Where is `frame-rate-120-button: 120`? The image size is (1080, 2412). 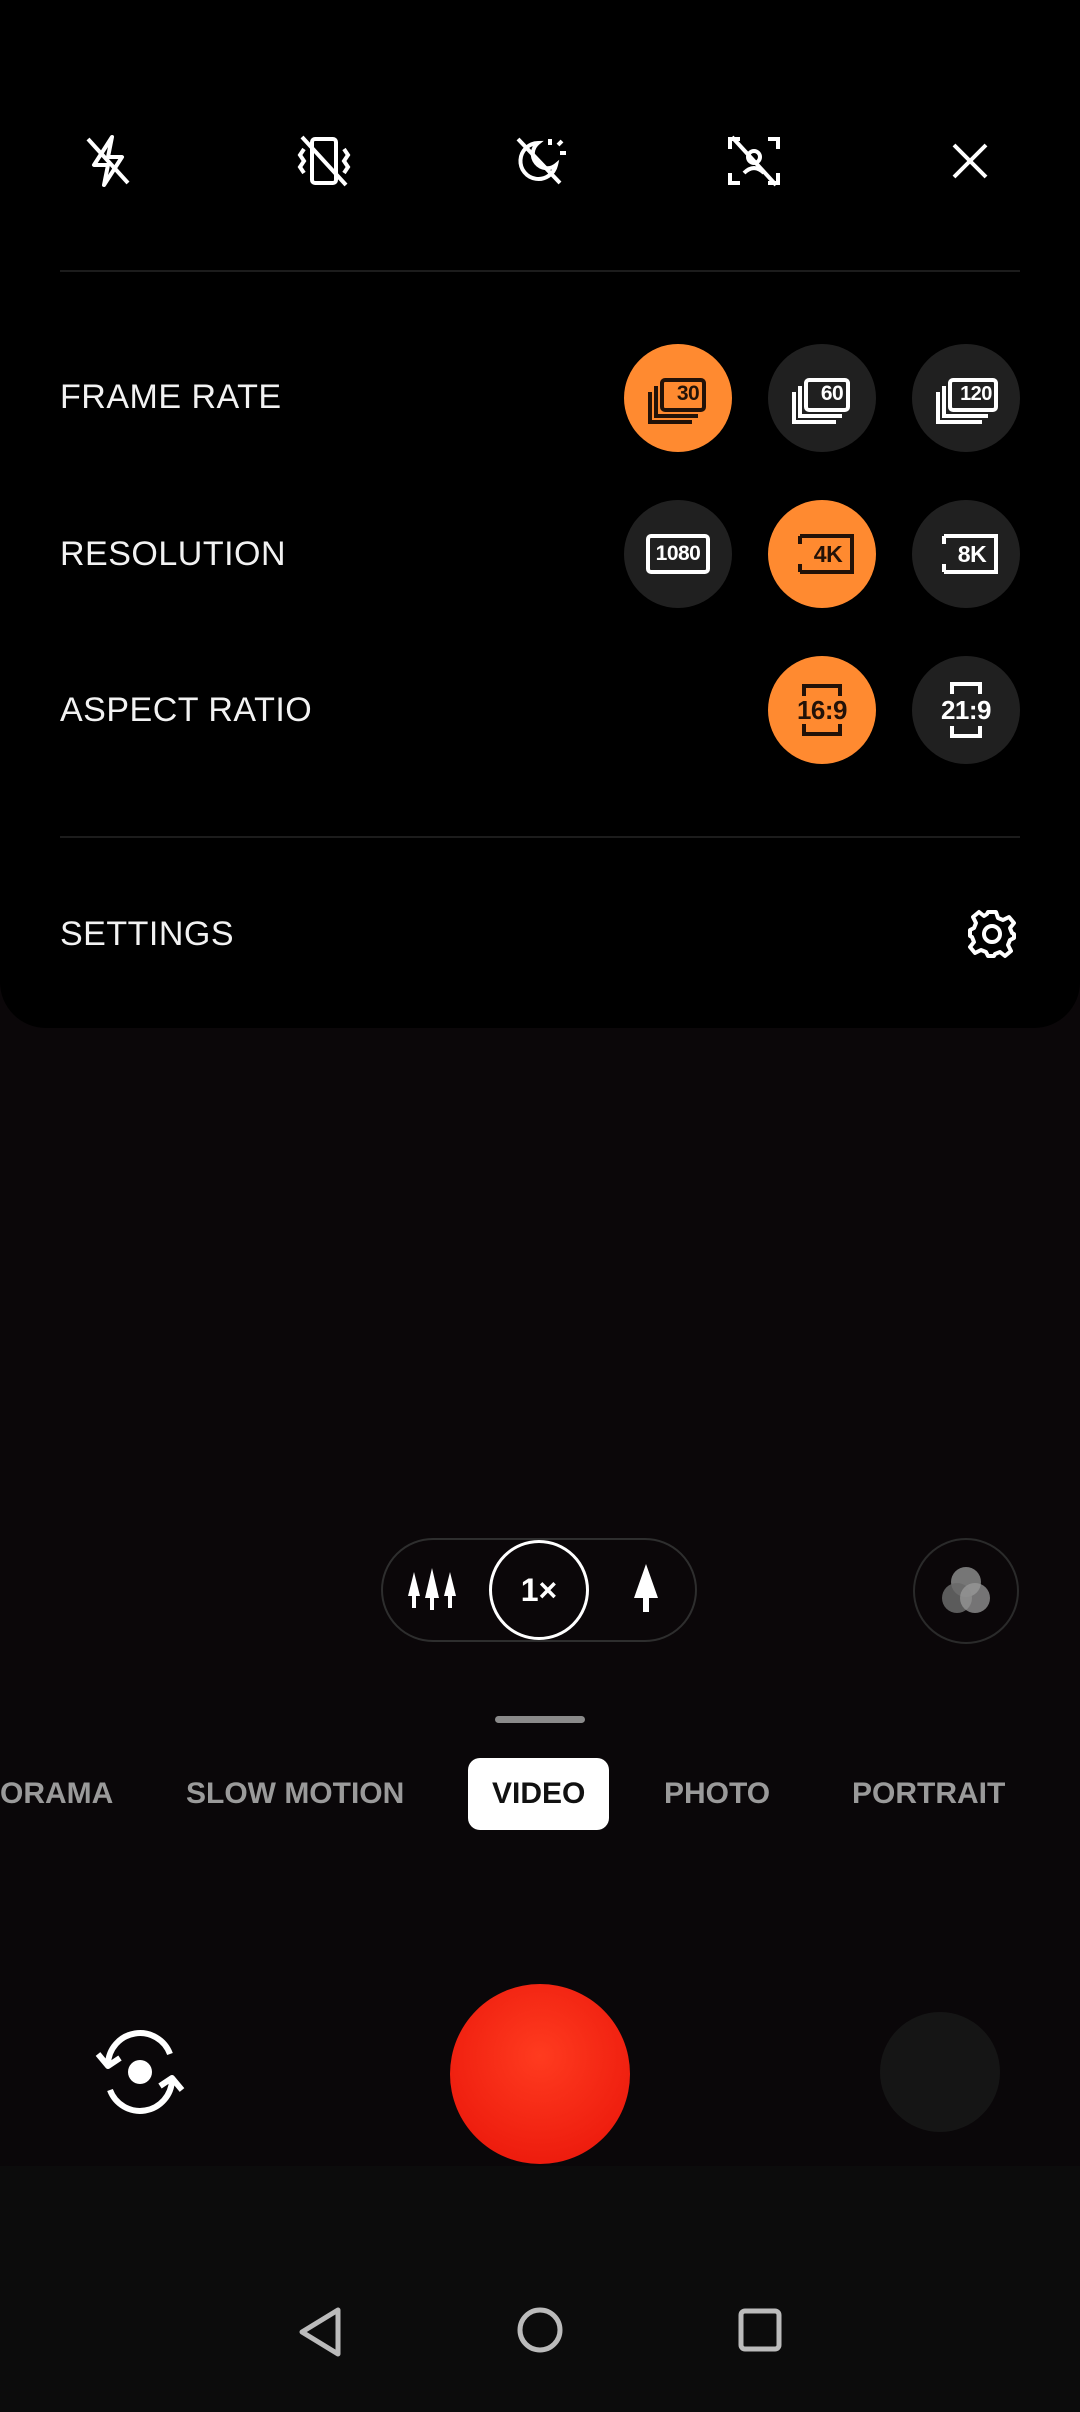
frame-rate-120-button: 120 is located at coordinates (966, 398).